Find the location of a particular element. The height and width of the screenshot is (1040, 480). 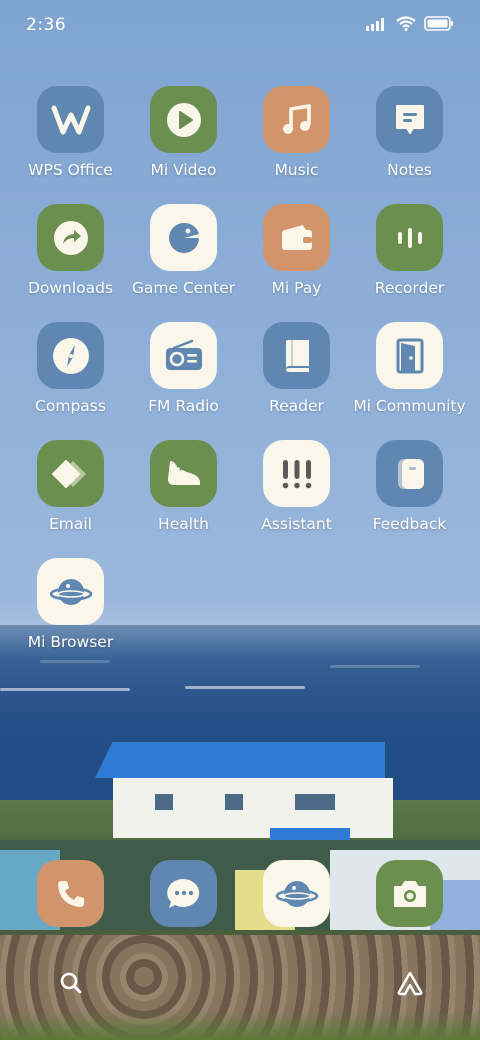

exclamation-icon is located at coordinates (296, 473).